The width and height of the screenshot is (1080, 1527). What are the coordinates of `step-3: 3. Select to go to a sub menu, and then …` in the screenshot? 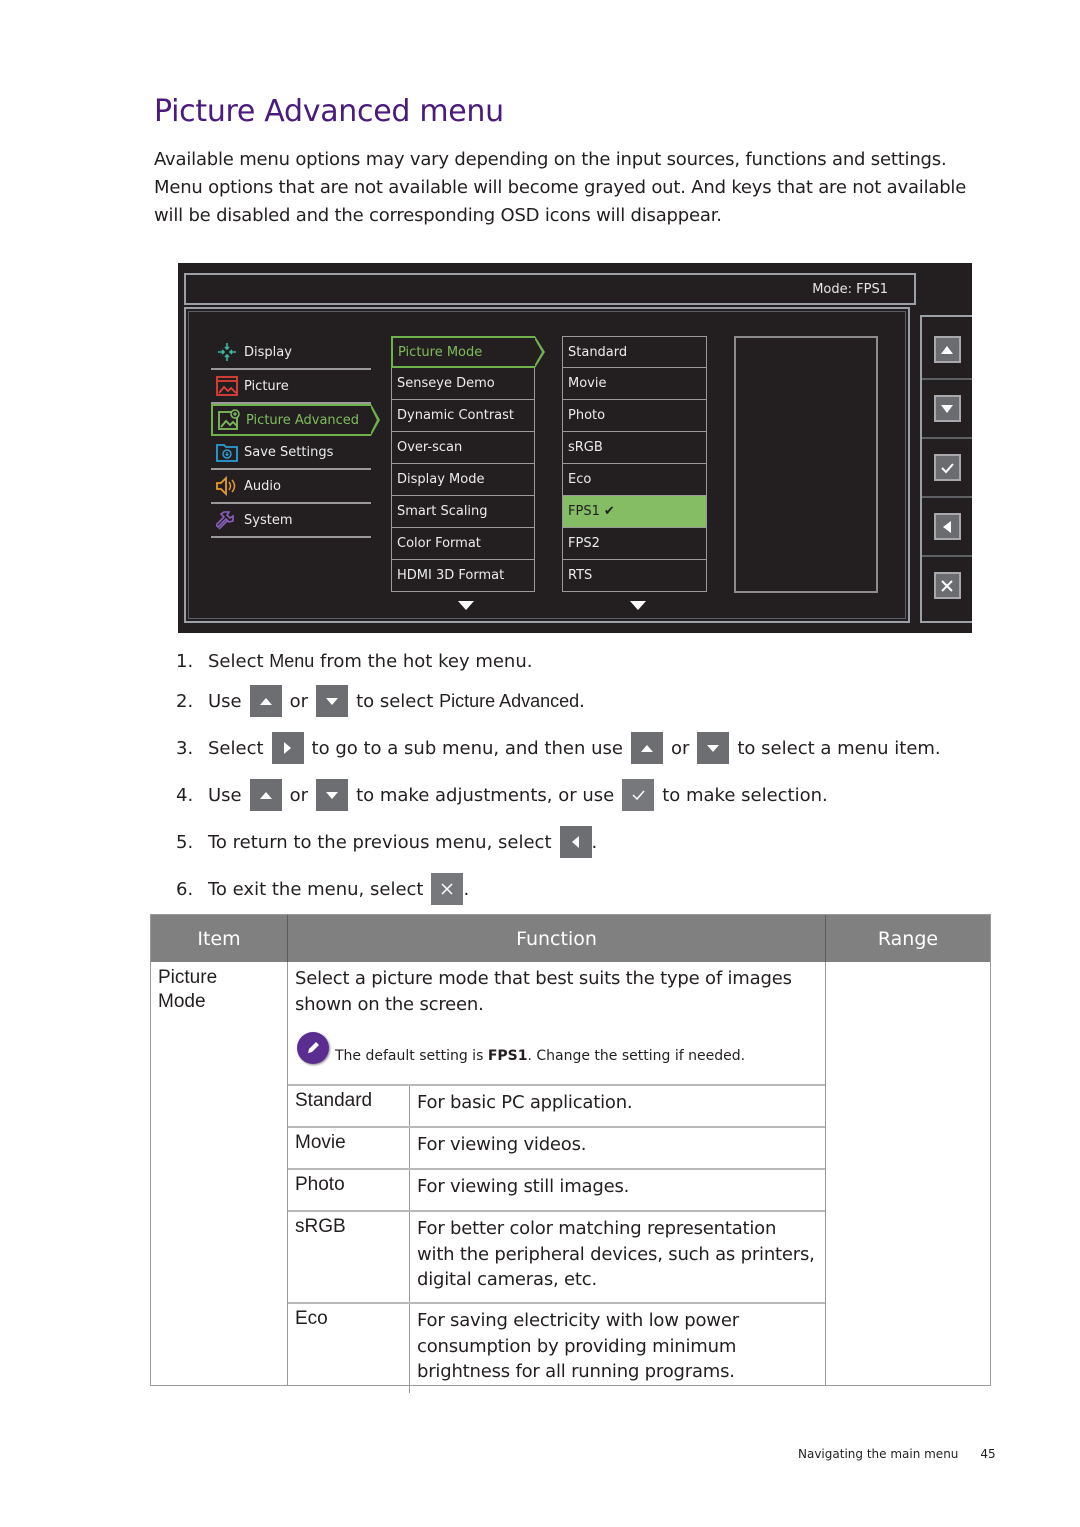 It's located at (558, 748).